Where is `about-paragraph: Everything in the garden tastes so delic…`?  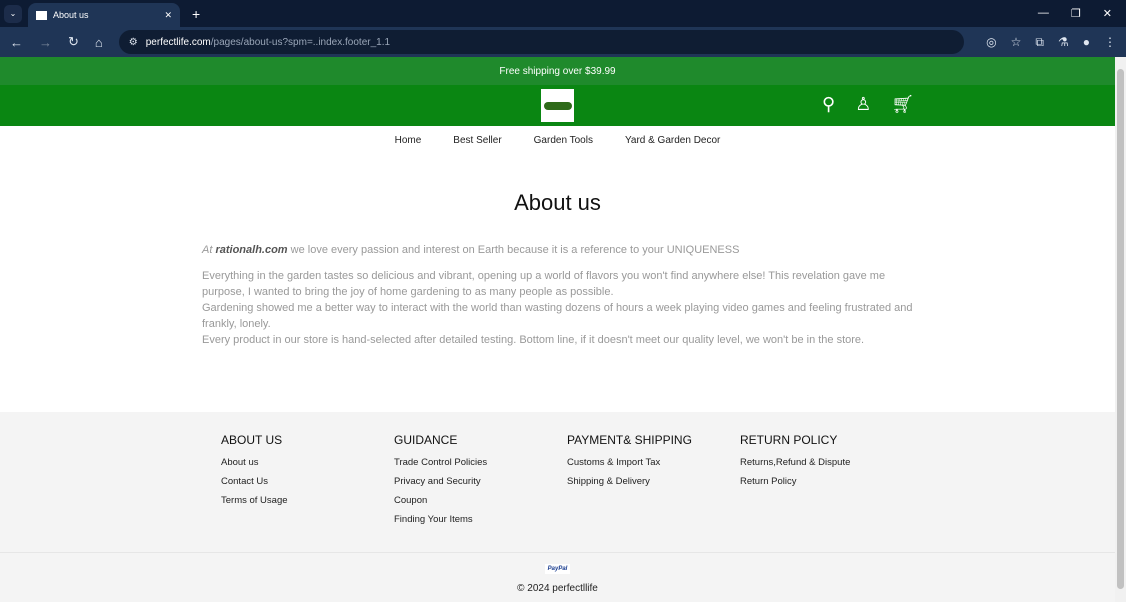
about-paragraph: Everything in the garden tastes so delic… is located at coordinates (544, 284).